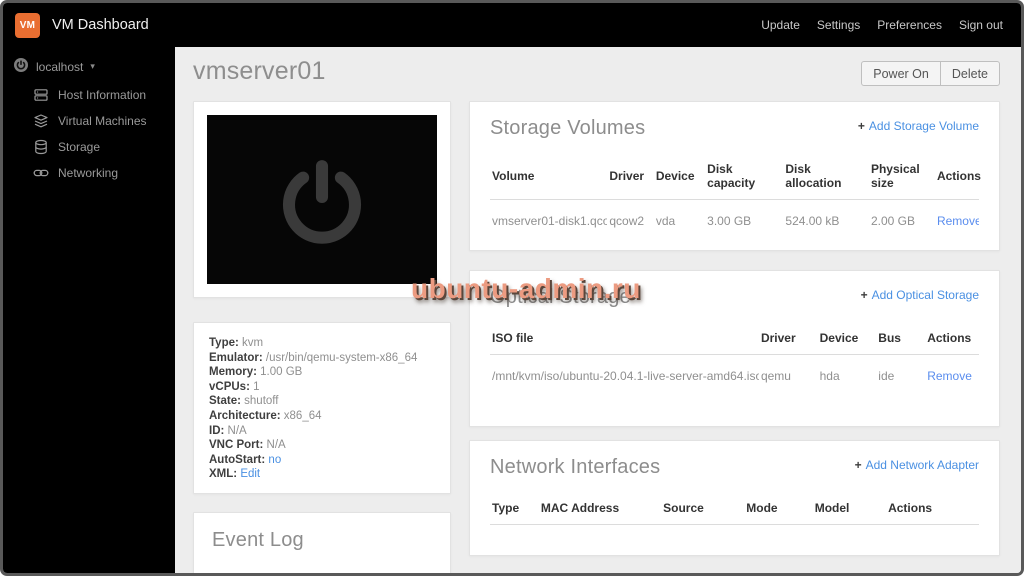 The width and height of the screenshot is (1024, 576). I want to click on topnav-update-link: Update, so click(780, 25).